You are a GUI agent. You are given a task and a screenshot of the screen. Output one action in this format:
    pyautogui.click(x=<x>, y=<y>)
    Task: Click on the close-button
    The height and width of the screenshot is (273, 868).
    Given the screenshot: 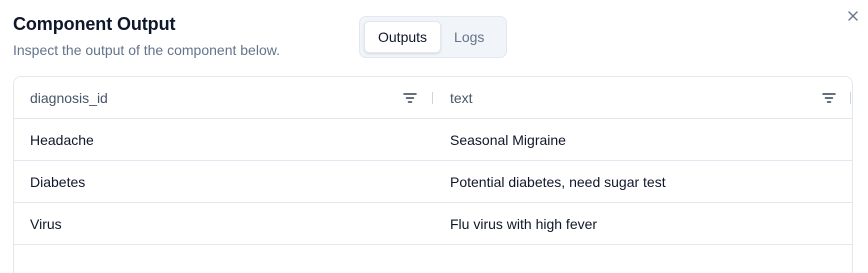 What is the action you would take?
    pyautogui.click(x=853, y=16)
    